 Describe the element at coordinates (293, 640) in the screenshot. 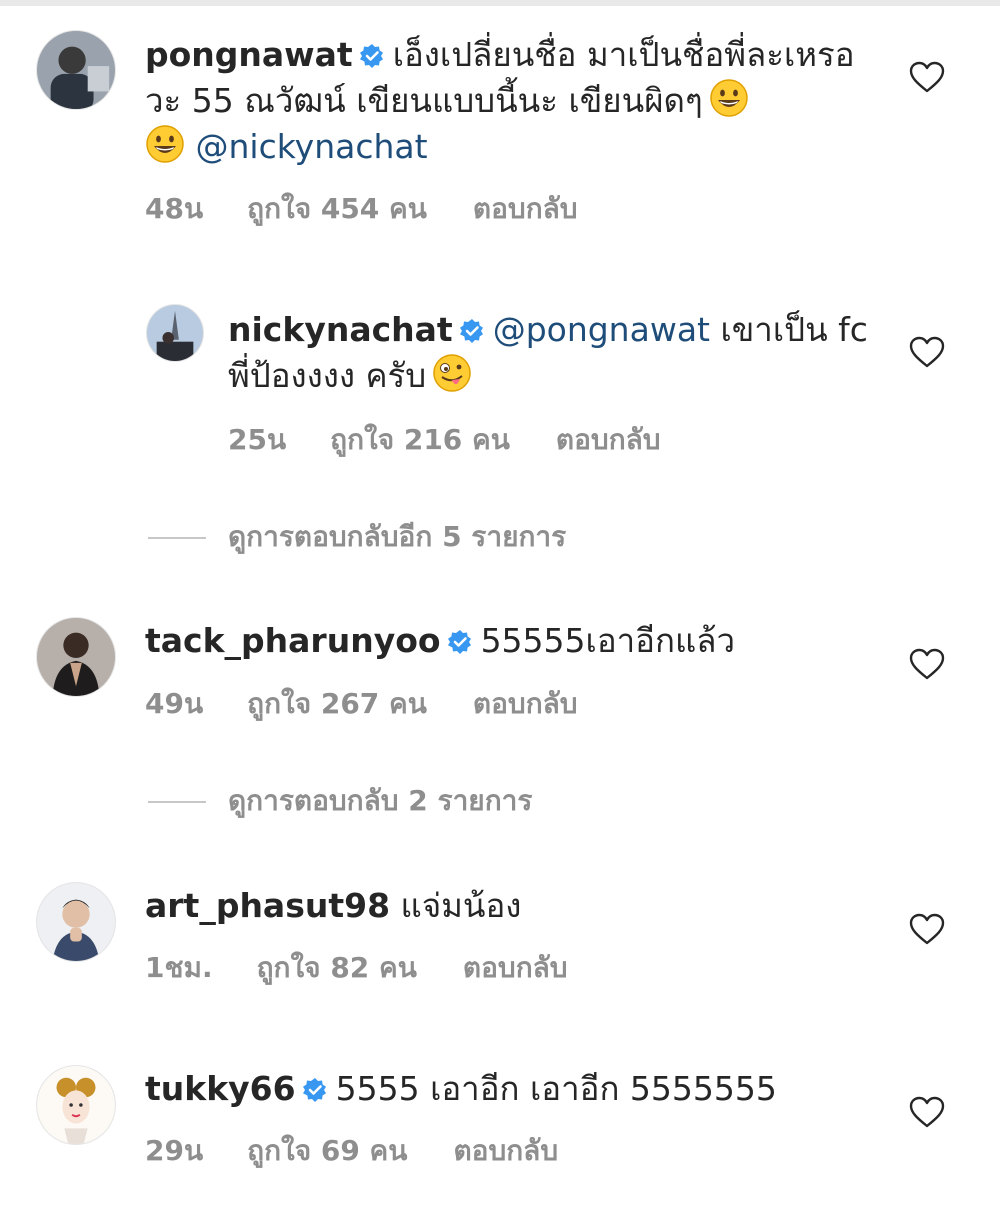

I see `username: tack_pharunyoo` at that location.